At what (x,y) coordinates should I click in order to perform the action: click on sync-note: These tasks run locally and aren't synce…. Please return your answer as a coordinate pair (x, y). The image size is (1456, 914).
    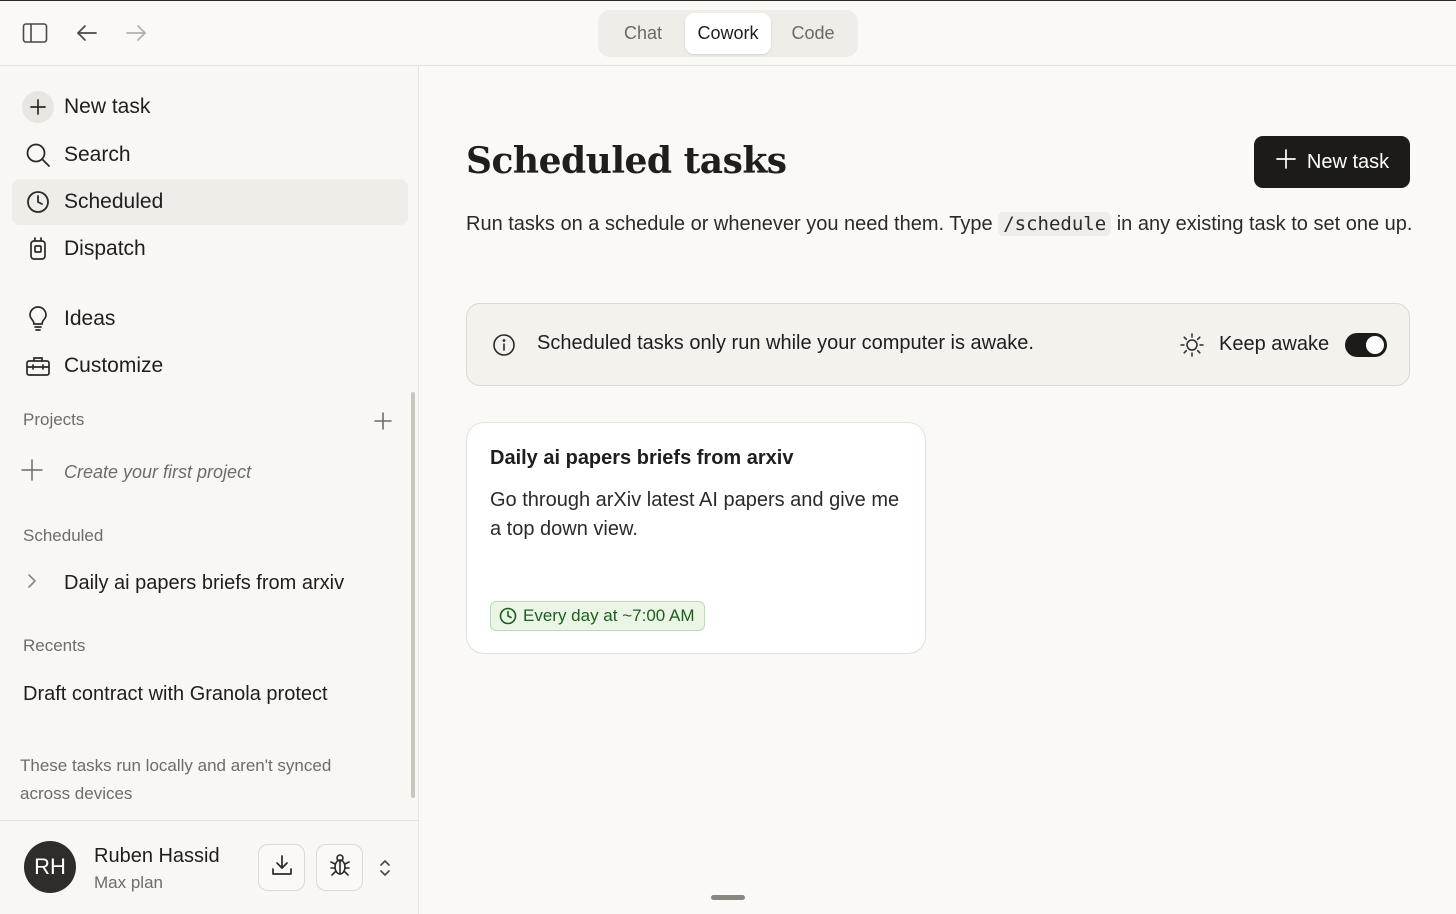
    Looking at the image, I should click on (176, 779).